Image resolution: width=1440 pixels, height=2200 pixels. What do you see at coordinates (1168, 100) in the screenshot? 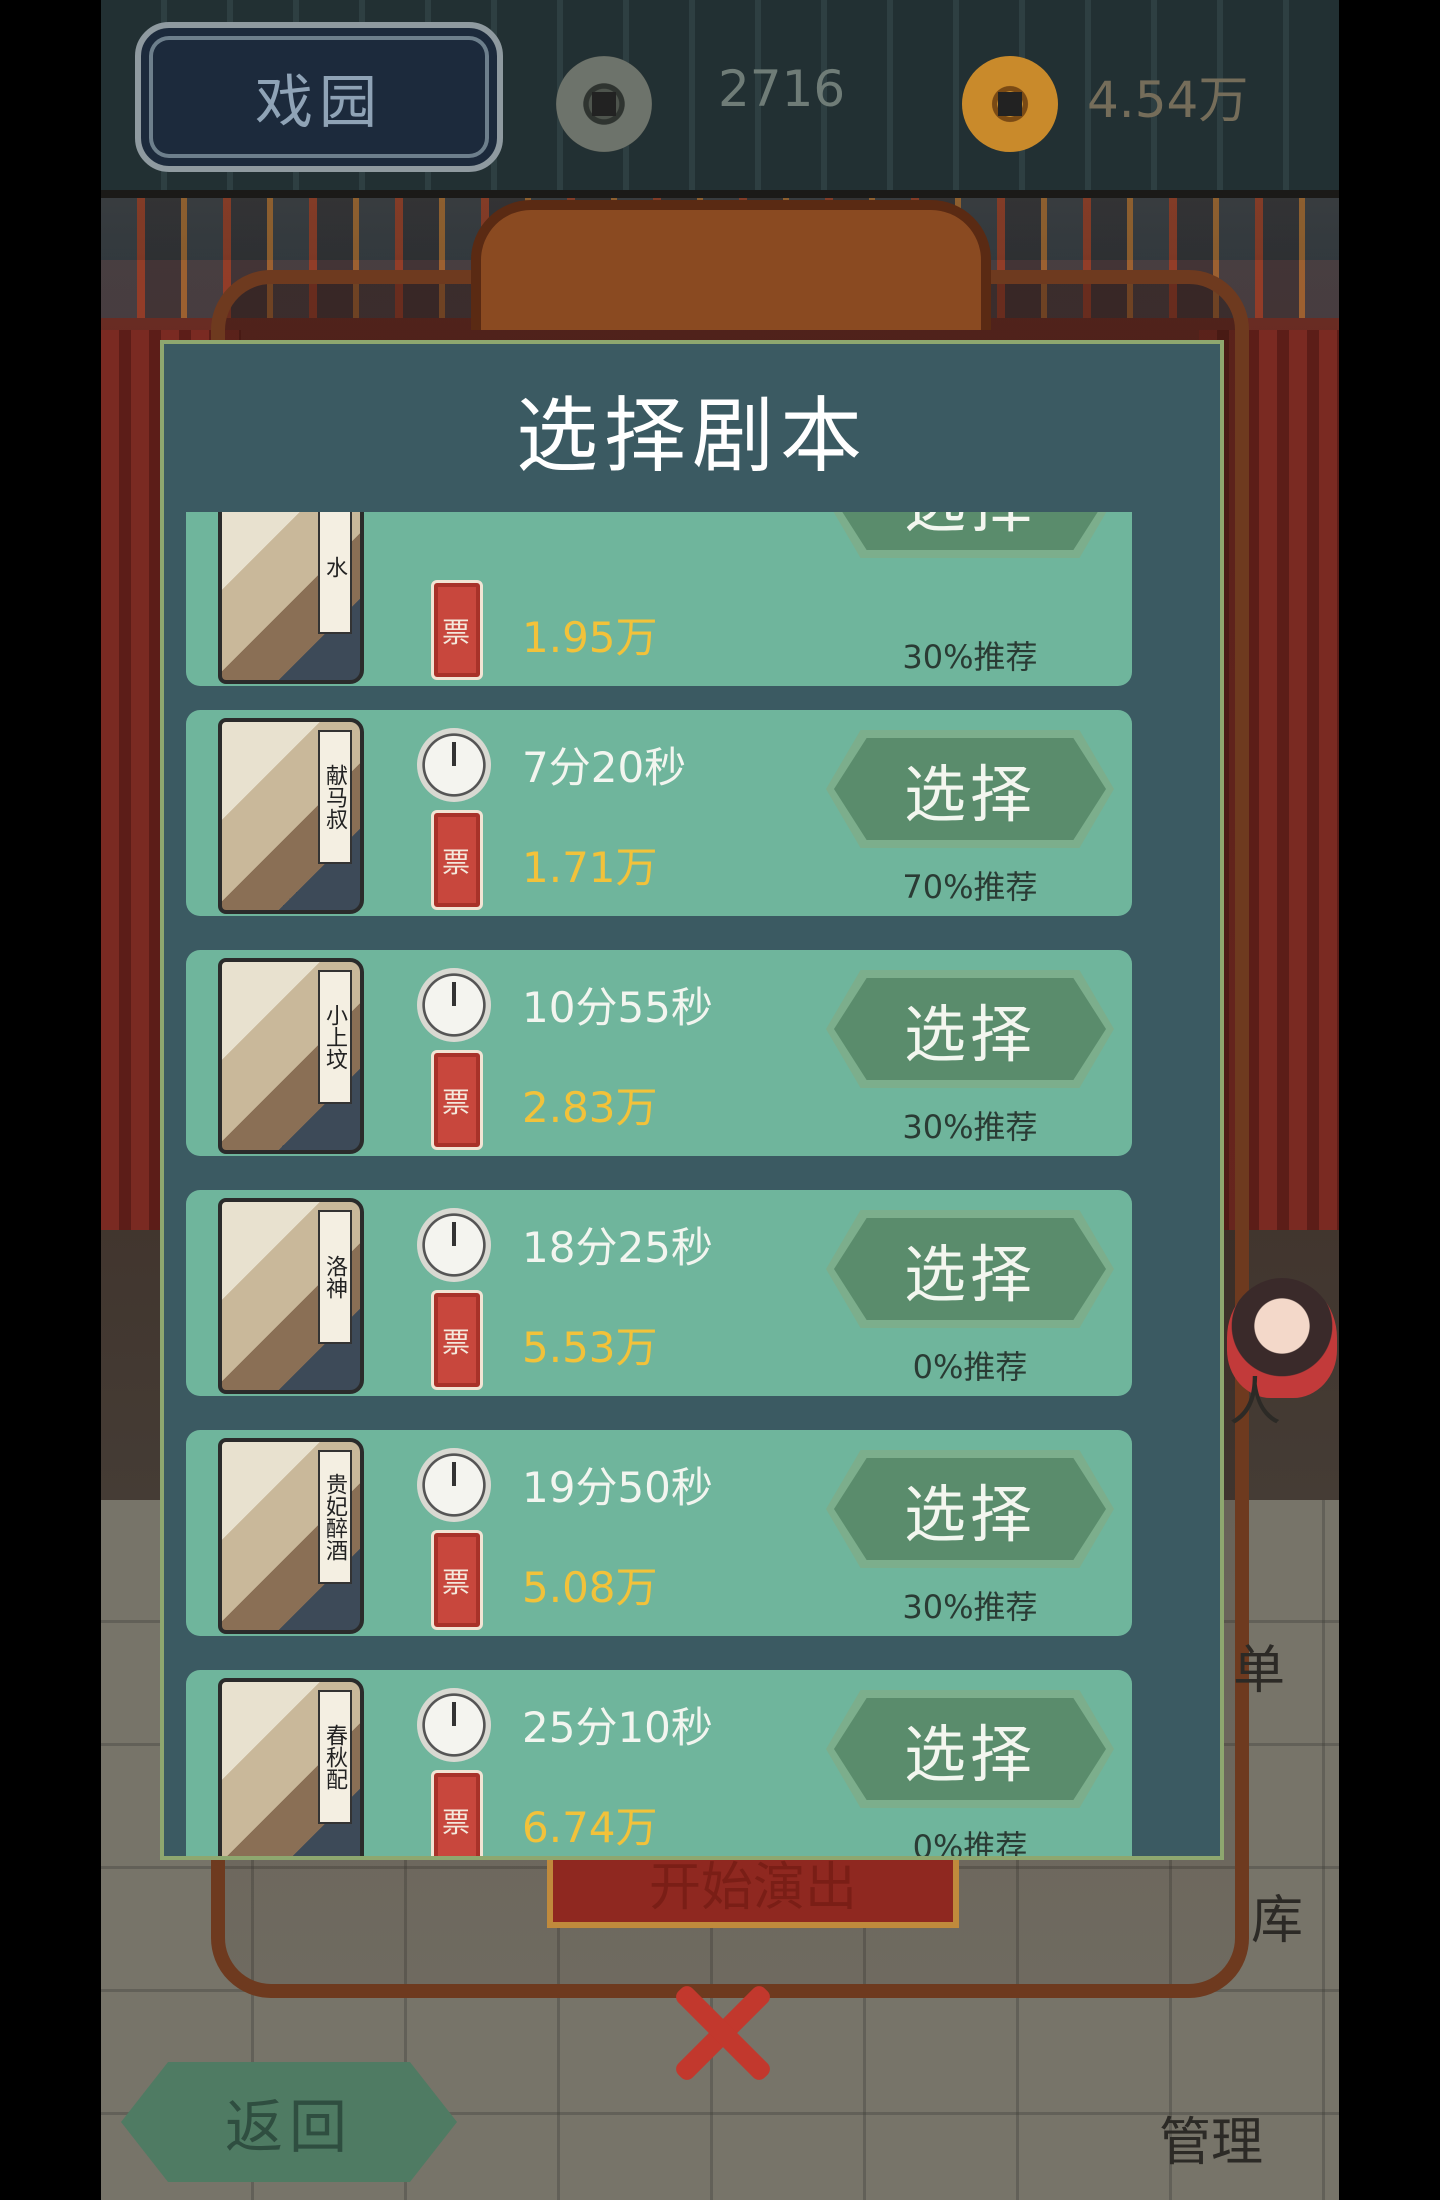
I see `gold-amount: 4.54万` at bounding box center [1168, 100].